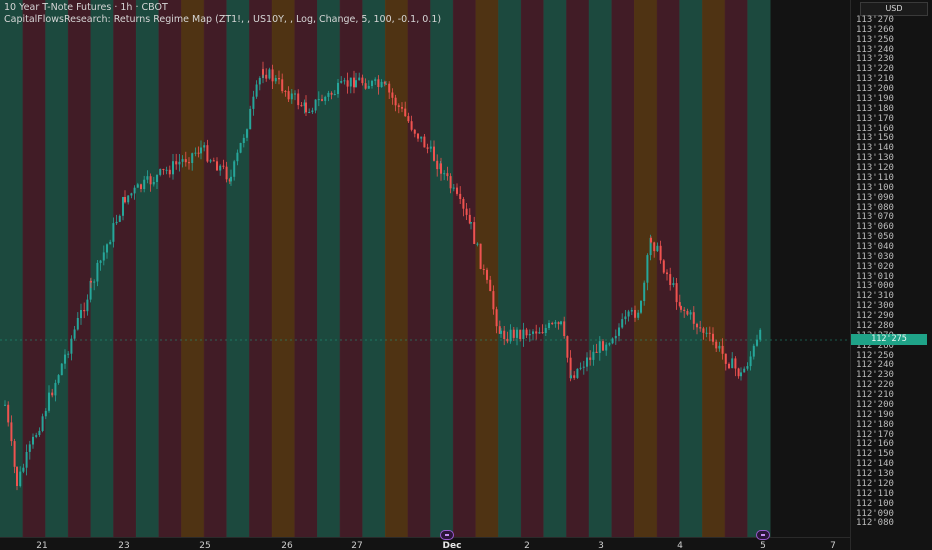 The width and height of the screenshot is (932, 550). I want to click on currency-label: USD, so click(894, 9).